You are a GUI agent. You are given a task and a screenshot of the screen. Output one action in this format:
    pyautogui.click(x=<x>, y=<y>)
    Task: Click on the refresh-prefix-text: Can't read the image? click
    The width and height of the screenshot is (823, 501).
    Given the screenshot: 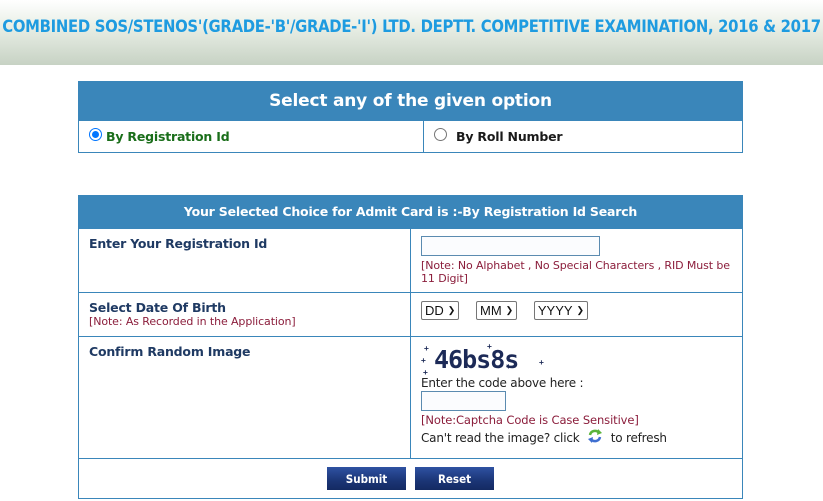 What is the action you would take?
    pyautogui.click(x=500, y=438)
    